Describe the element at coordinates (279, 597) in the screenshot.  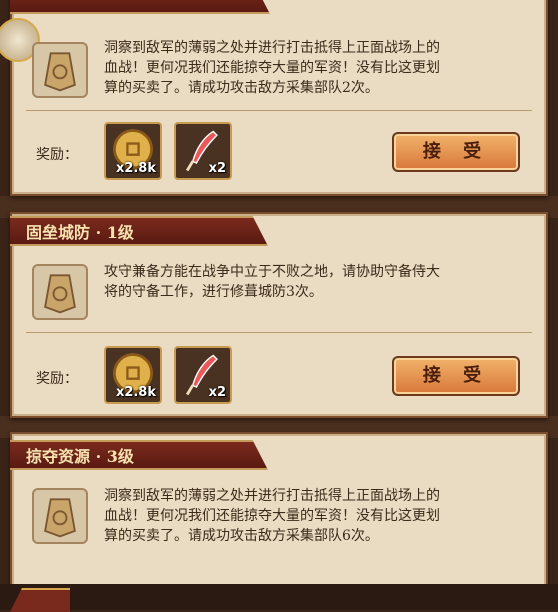
I see `bottom-bar` at that location.